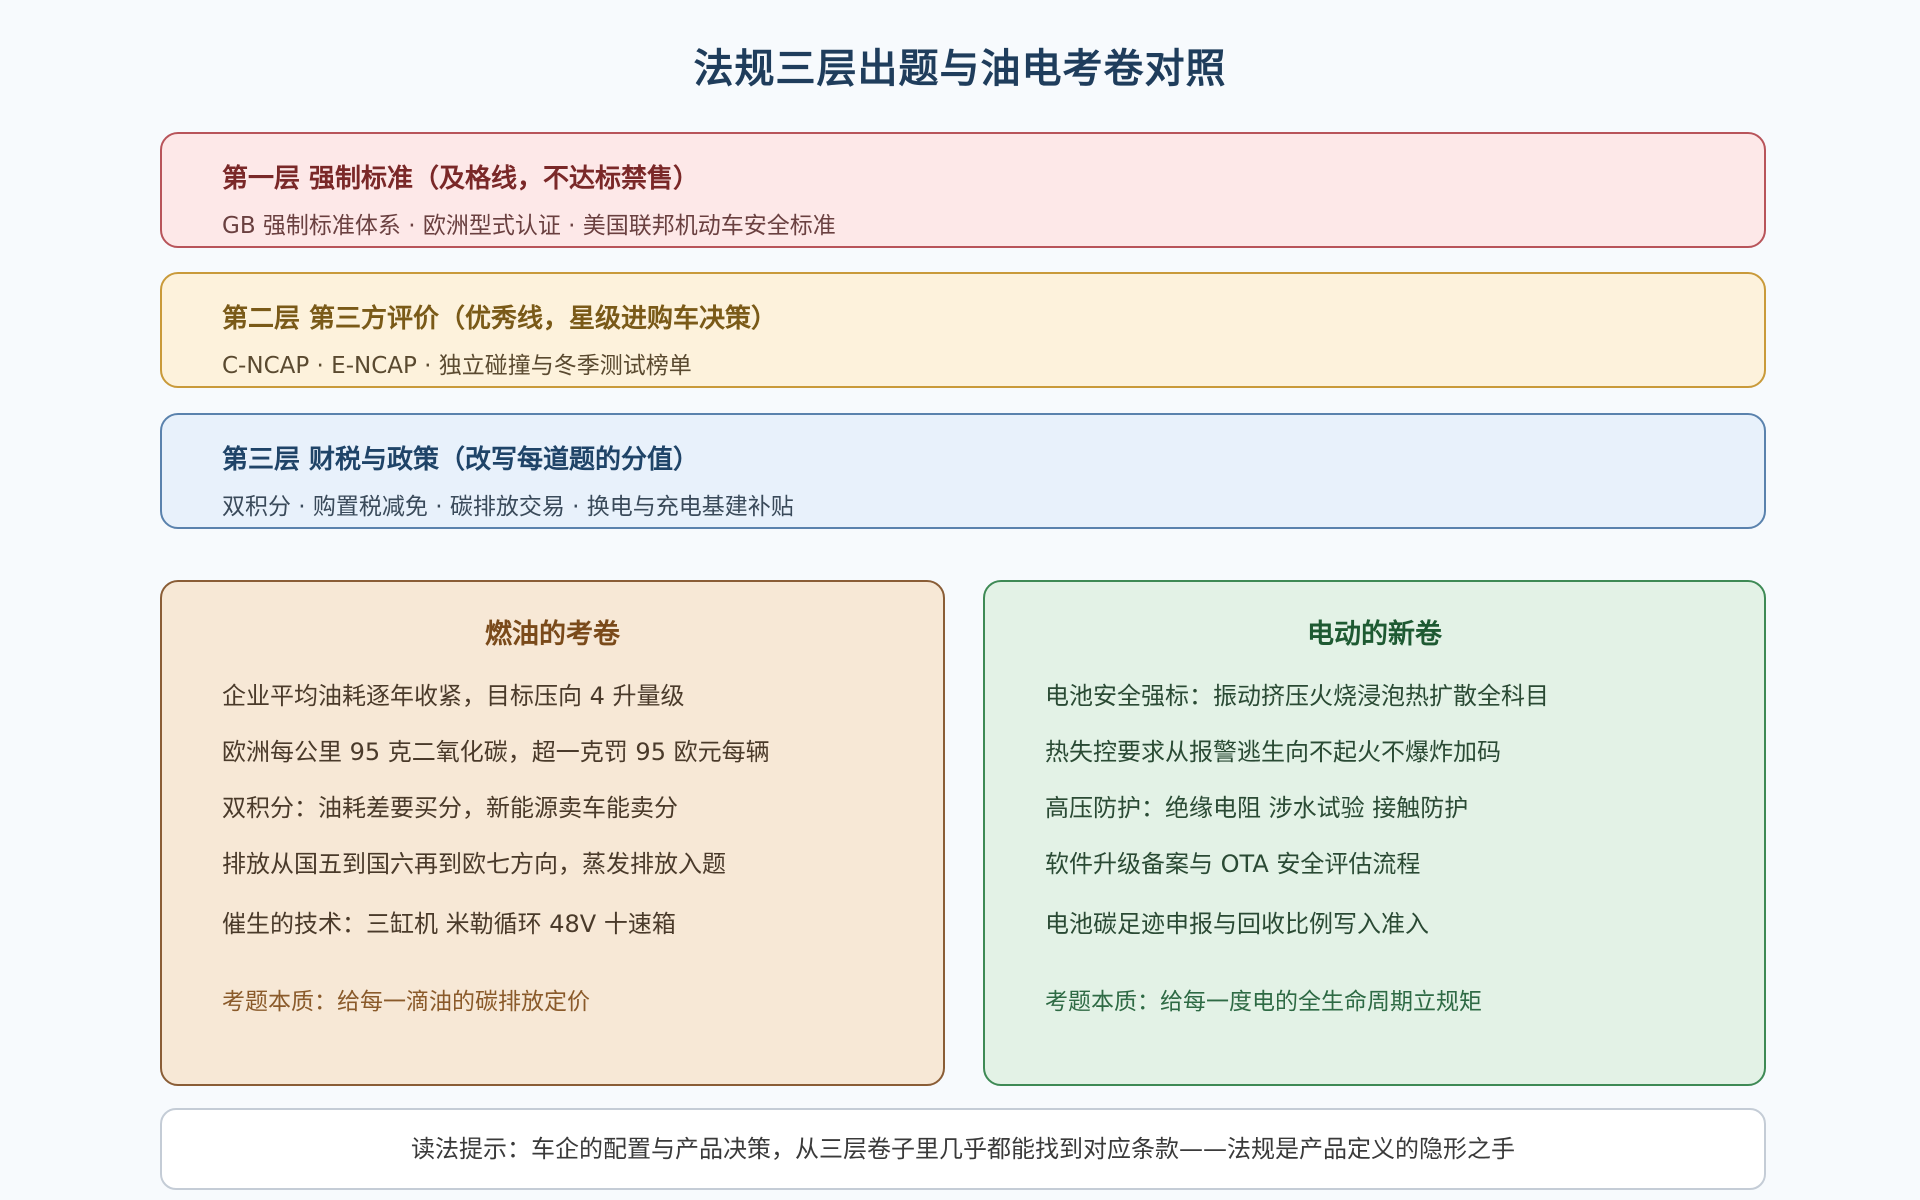 This screenshot has height=1200, width=1920. I want to click on panel-essence: 考题本质：给每一滴油的碳排放定价, so click(406, 1002).